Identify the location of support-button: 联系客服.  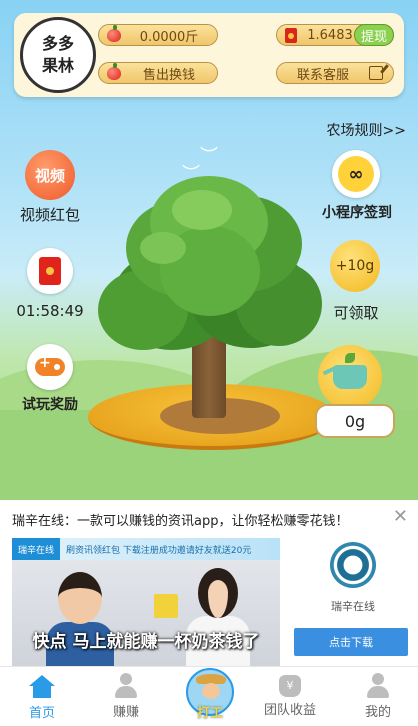
(335, 73).